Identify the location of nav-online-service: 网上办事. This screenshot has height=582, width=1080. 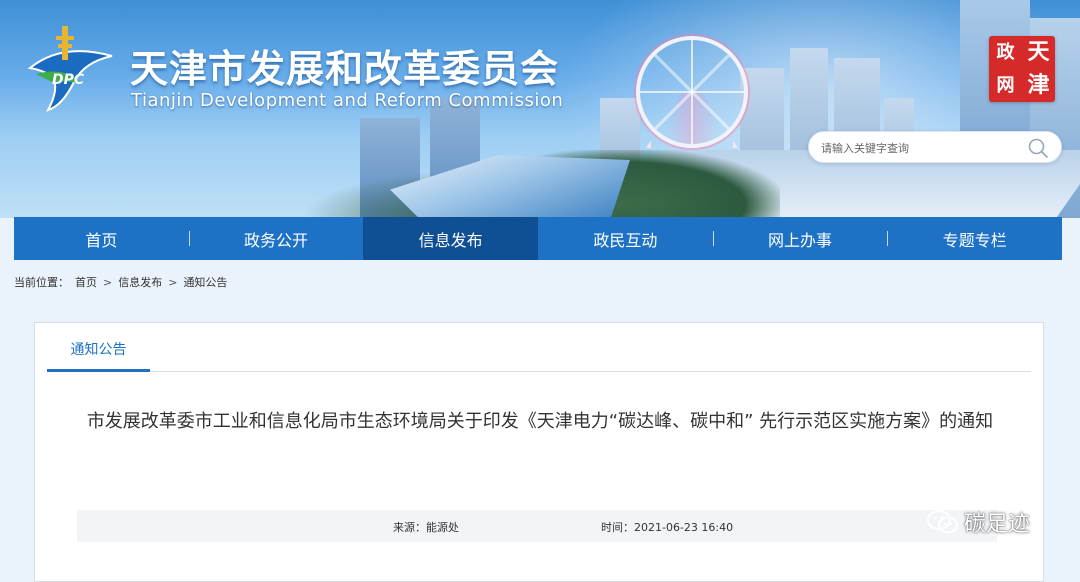
(800, 238).